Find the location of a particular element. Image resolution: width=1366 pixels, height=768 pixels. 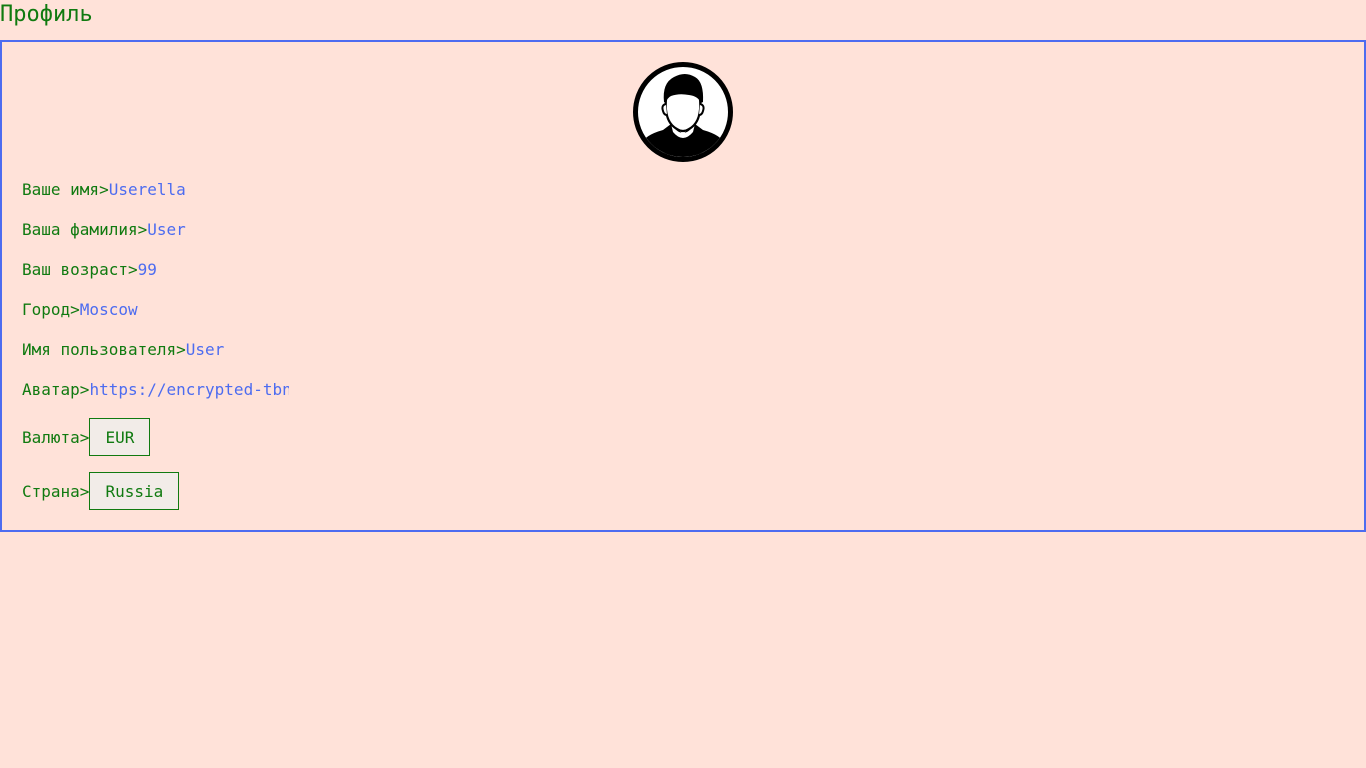

user-avatar-icon is located at coordinates (683, 112).